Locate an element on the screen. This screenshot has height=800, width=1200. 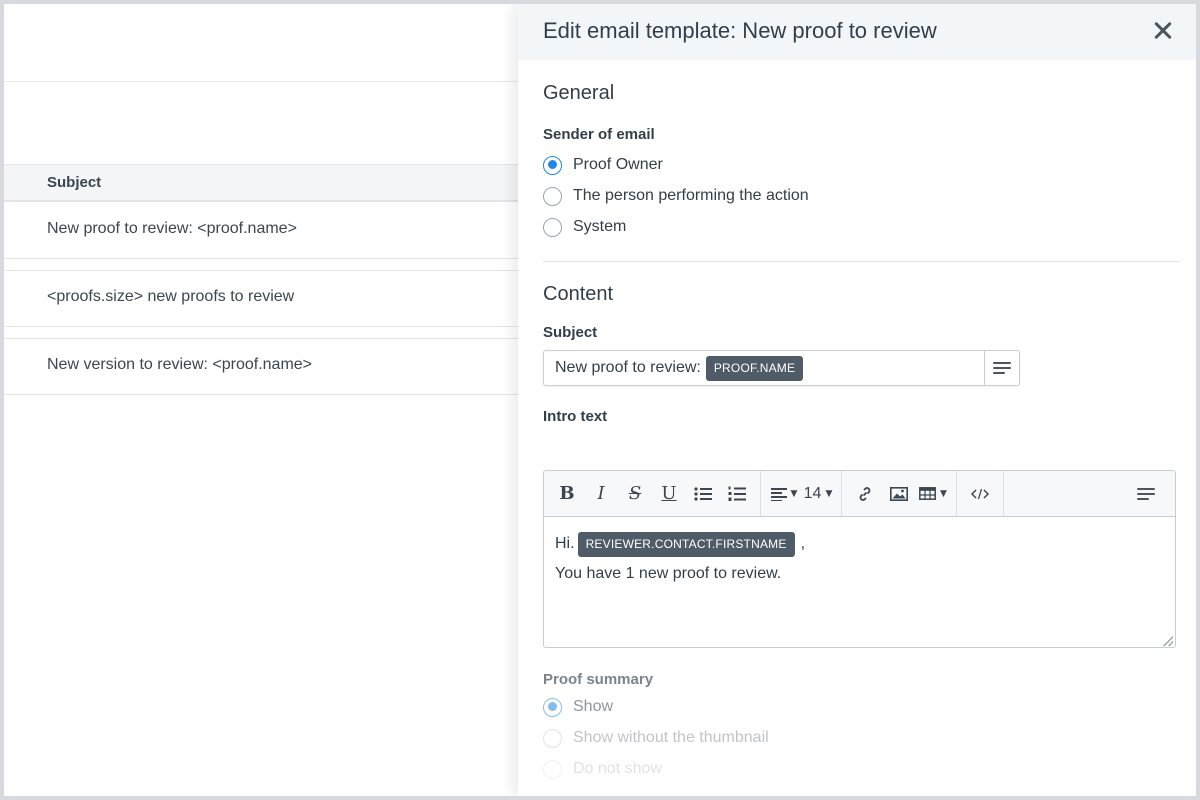
underline-button: U is located at coordinates (669, 494).